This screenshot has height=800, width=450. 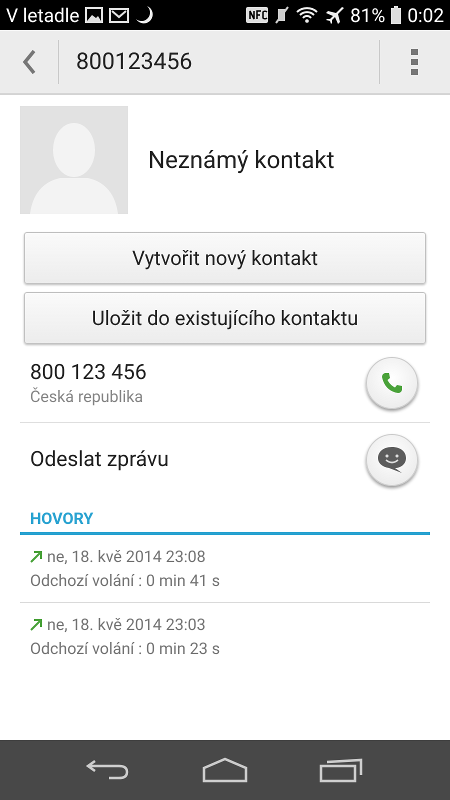 What do you see at coordinates (282, 15) in the screenshot?
I see `muted-vibrate-icon` at bounding box center [282, 15].